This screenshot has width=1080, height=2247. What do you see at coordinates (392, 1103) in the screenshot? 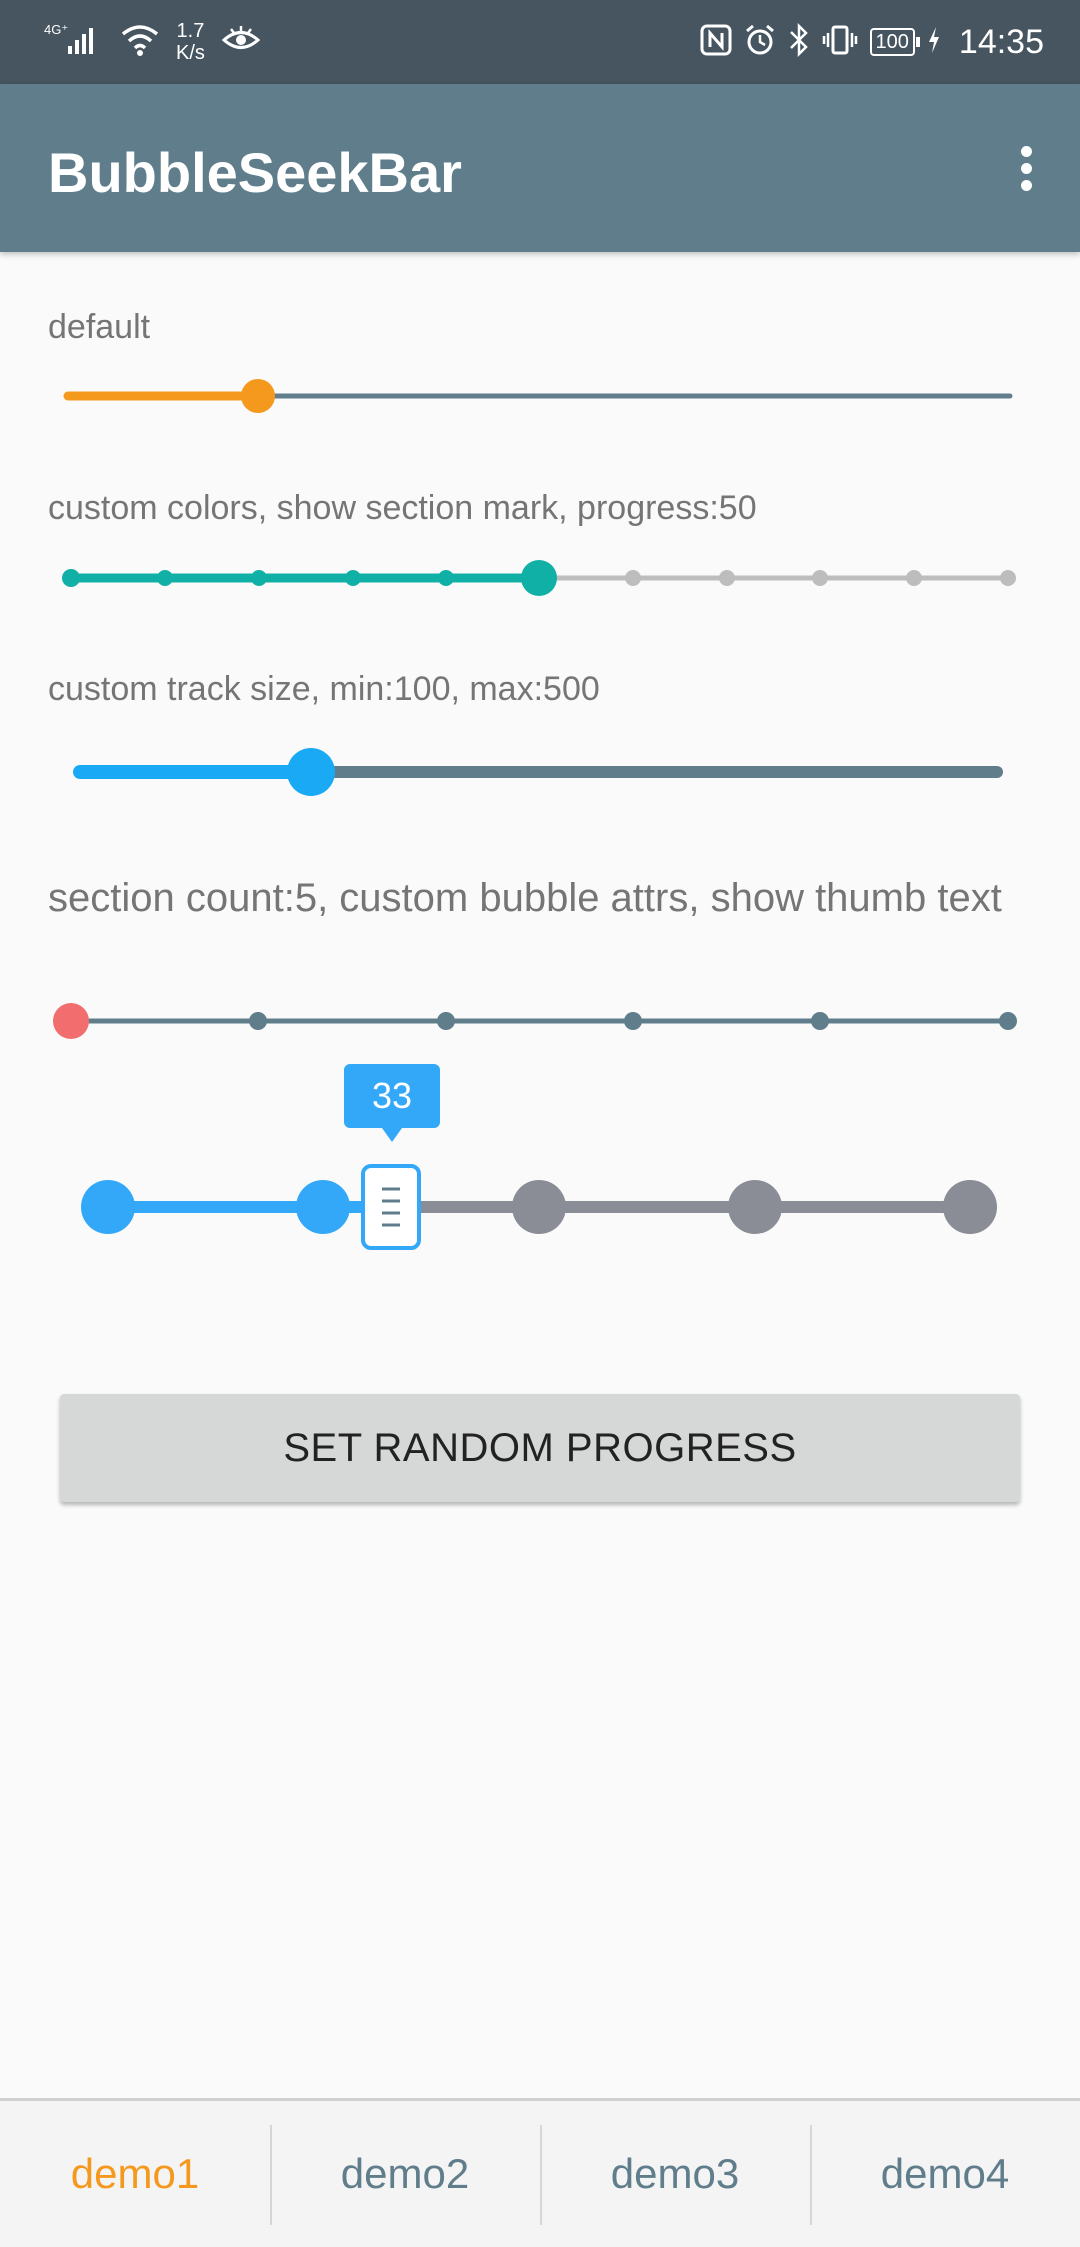
I see `progress-bubble: 33` at bounding box center [392, 1103].